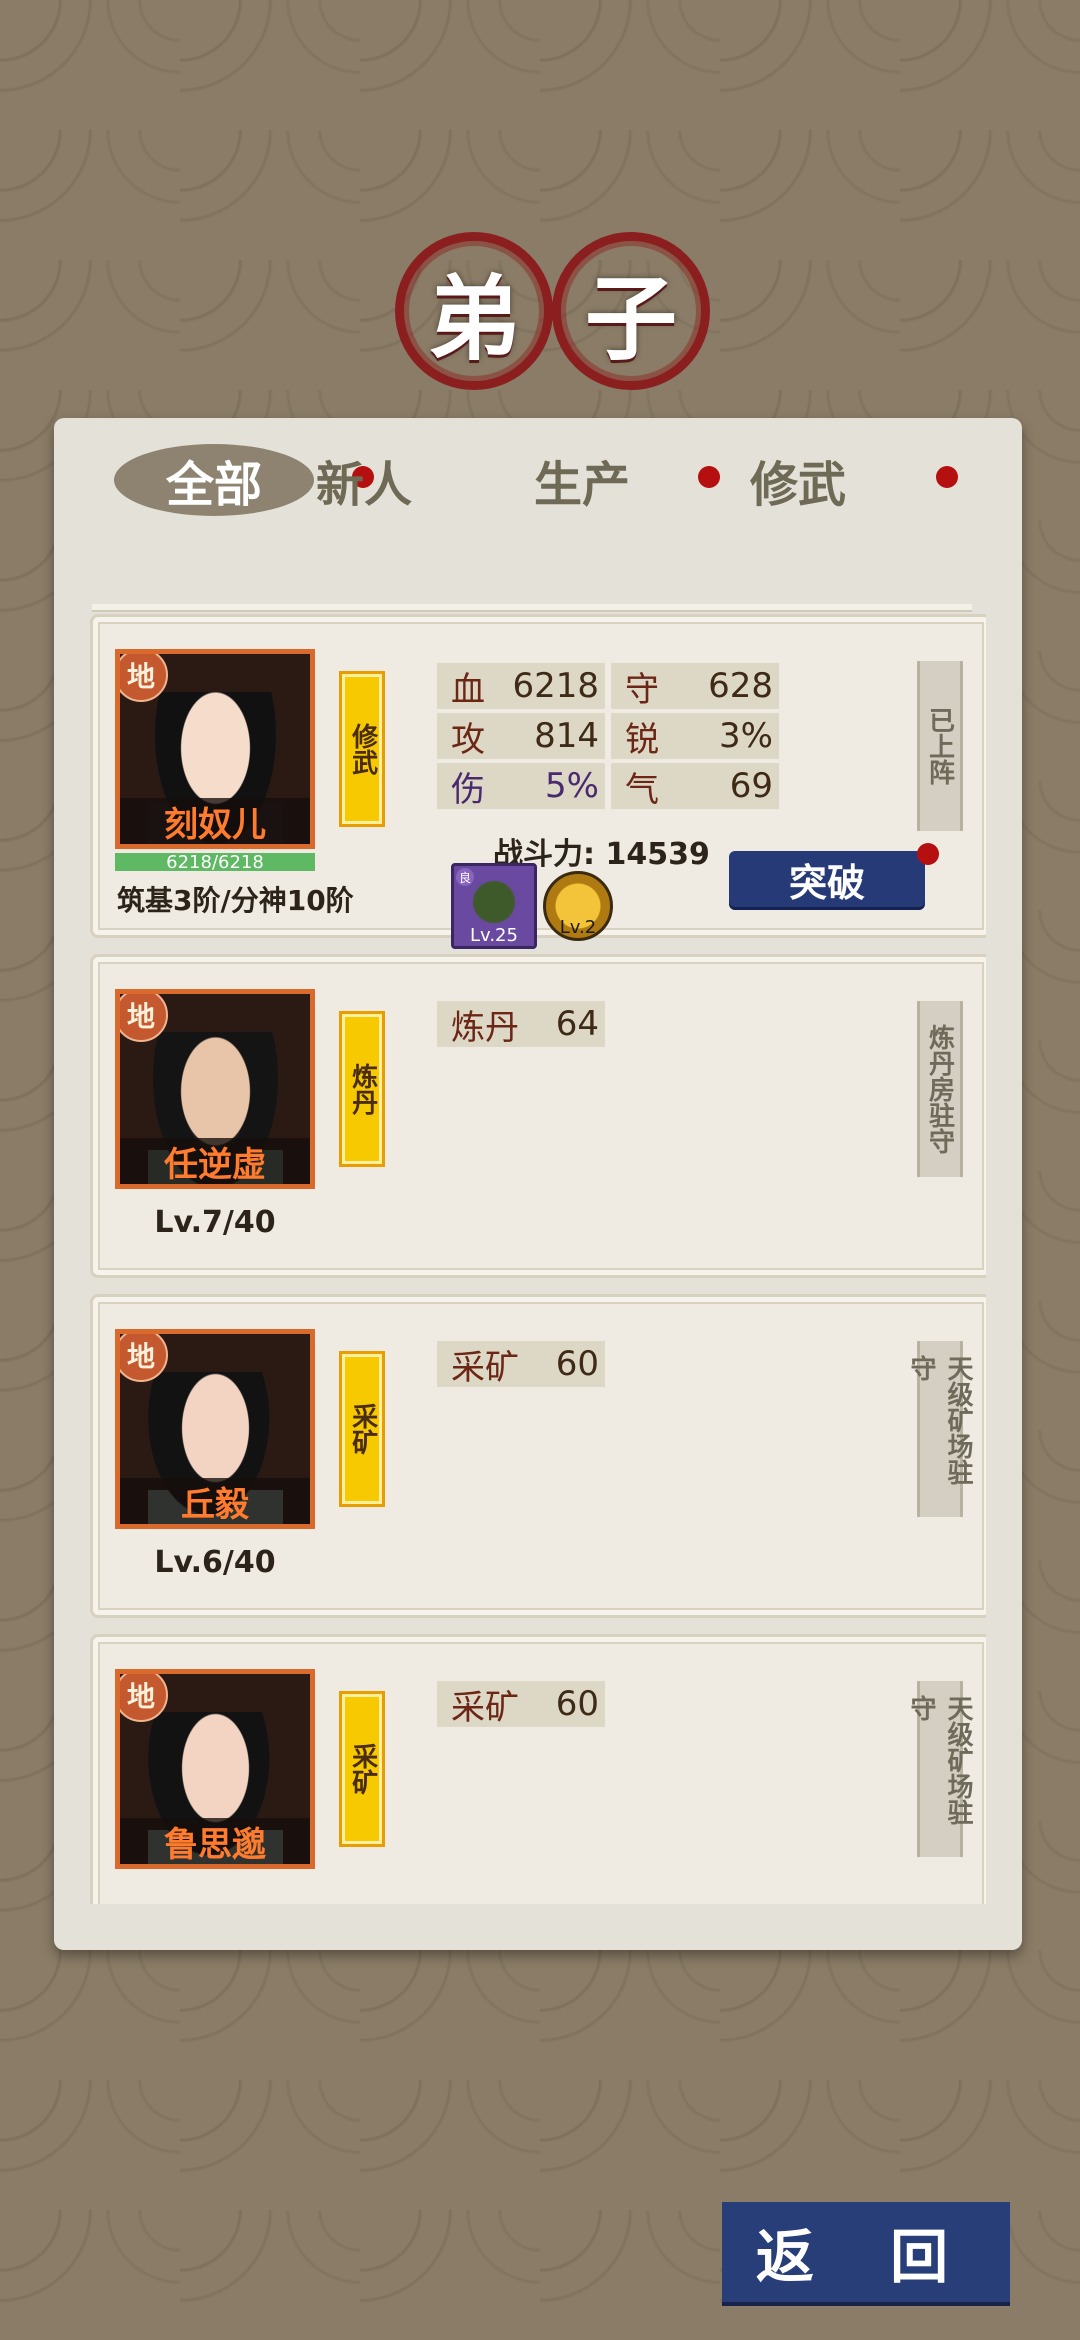 Image resolution: width=1080 pixels, height=2340 pixels. Describe the element at coordinates (362, 1089) in the screenshot. I see `role-tag: 炼丹` at that location.